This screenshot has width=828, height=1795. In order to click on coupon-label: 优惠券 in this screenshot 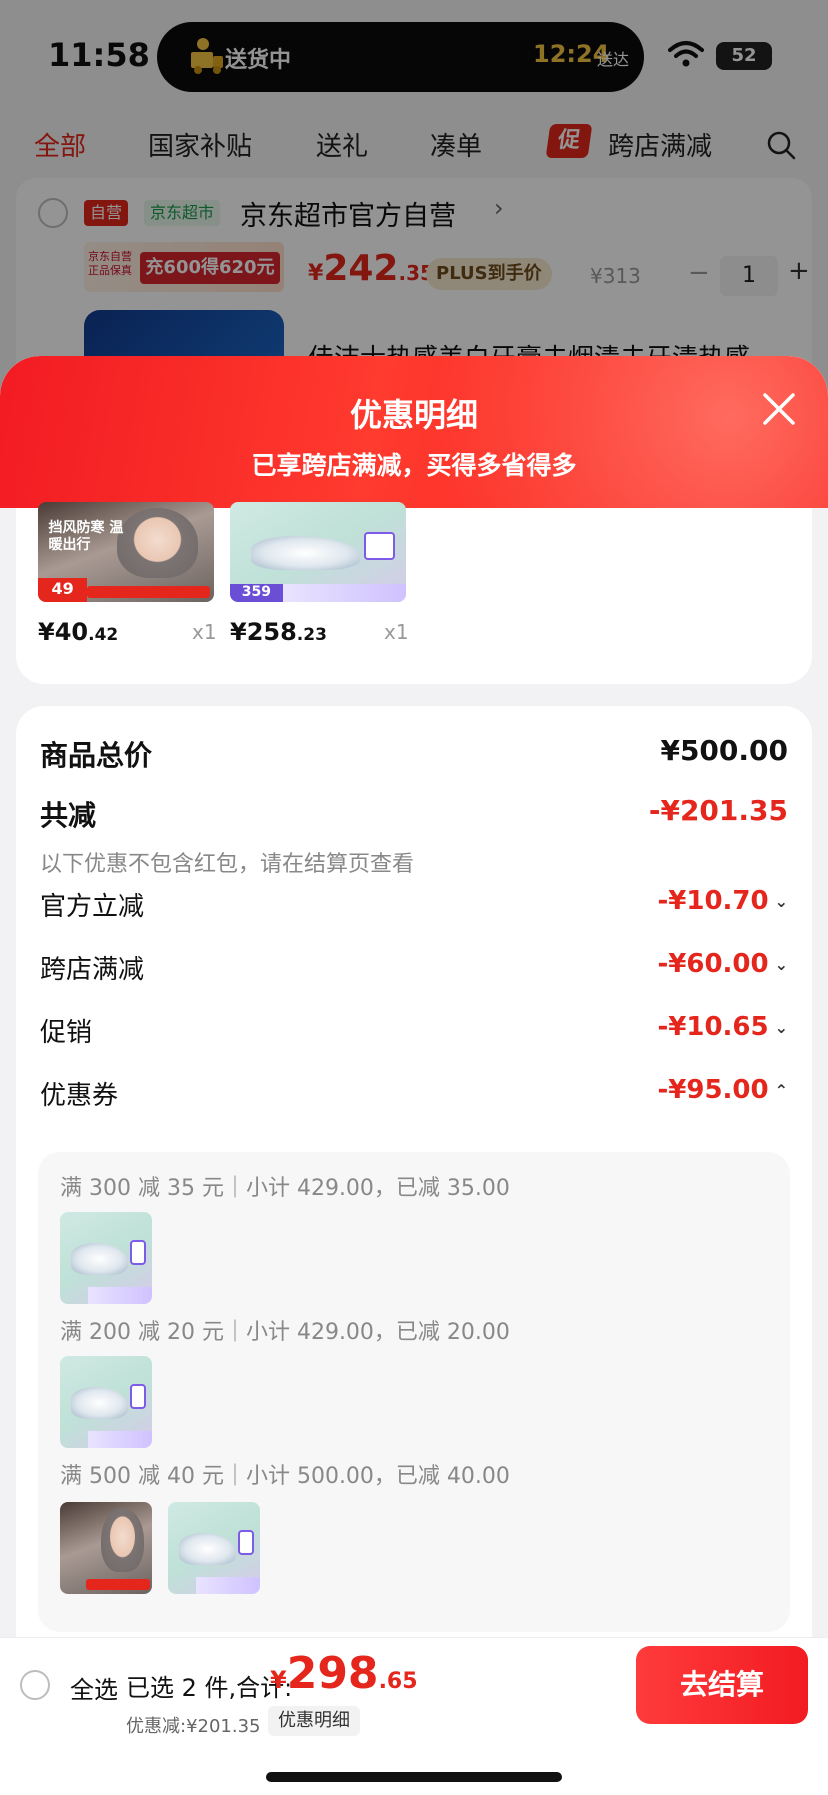, I will do `click(79, 1096)`.